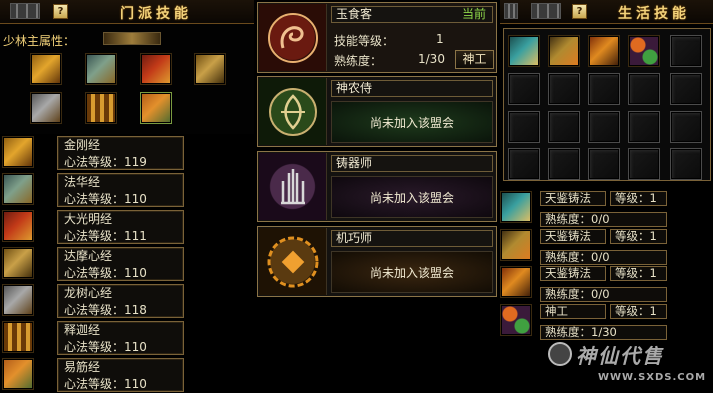  I want to click on guild-status-shennong: 尚未加入该盟会, so click(412, 122).